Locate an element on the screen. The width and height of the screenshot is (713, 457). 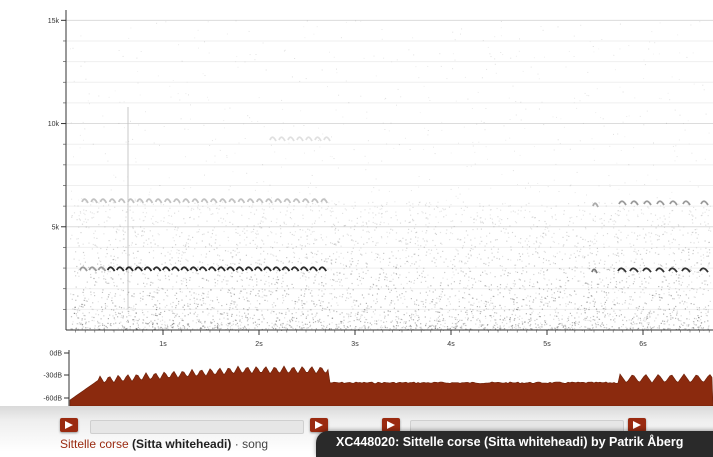
waveform-envelope is located at coordinates (391, 385).